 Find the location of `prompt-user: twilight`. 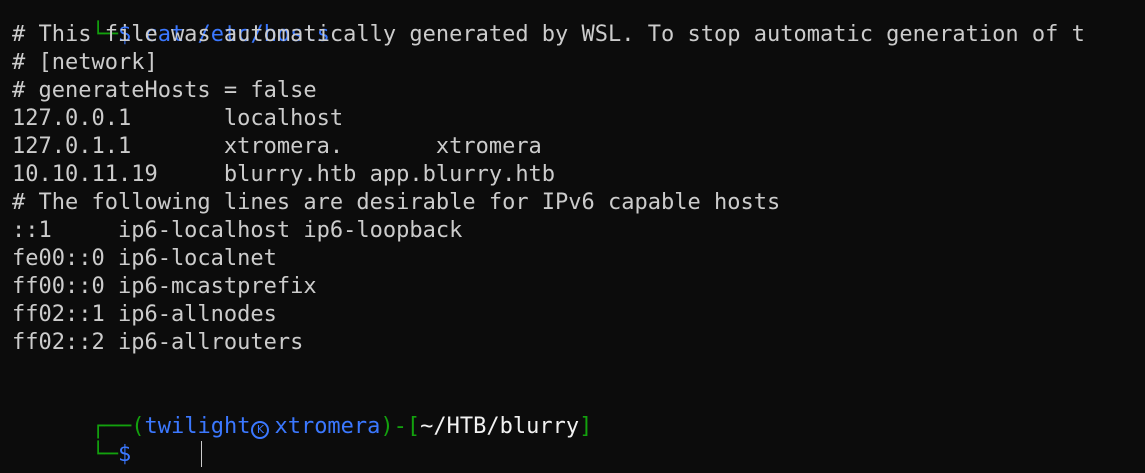

prompt-user: twilight is located at coordinates (197, 426).